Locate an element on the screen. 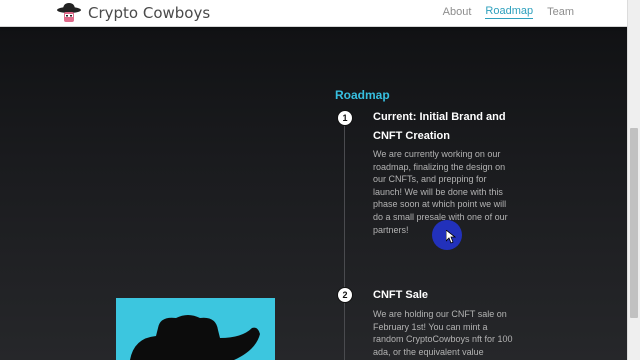  step-number-2: 2 is located at coordinates (345, 295).